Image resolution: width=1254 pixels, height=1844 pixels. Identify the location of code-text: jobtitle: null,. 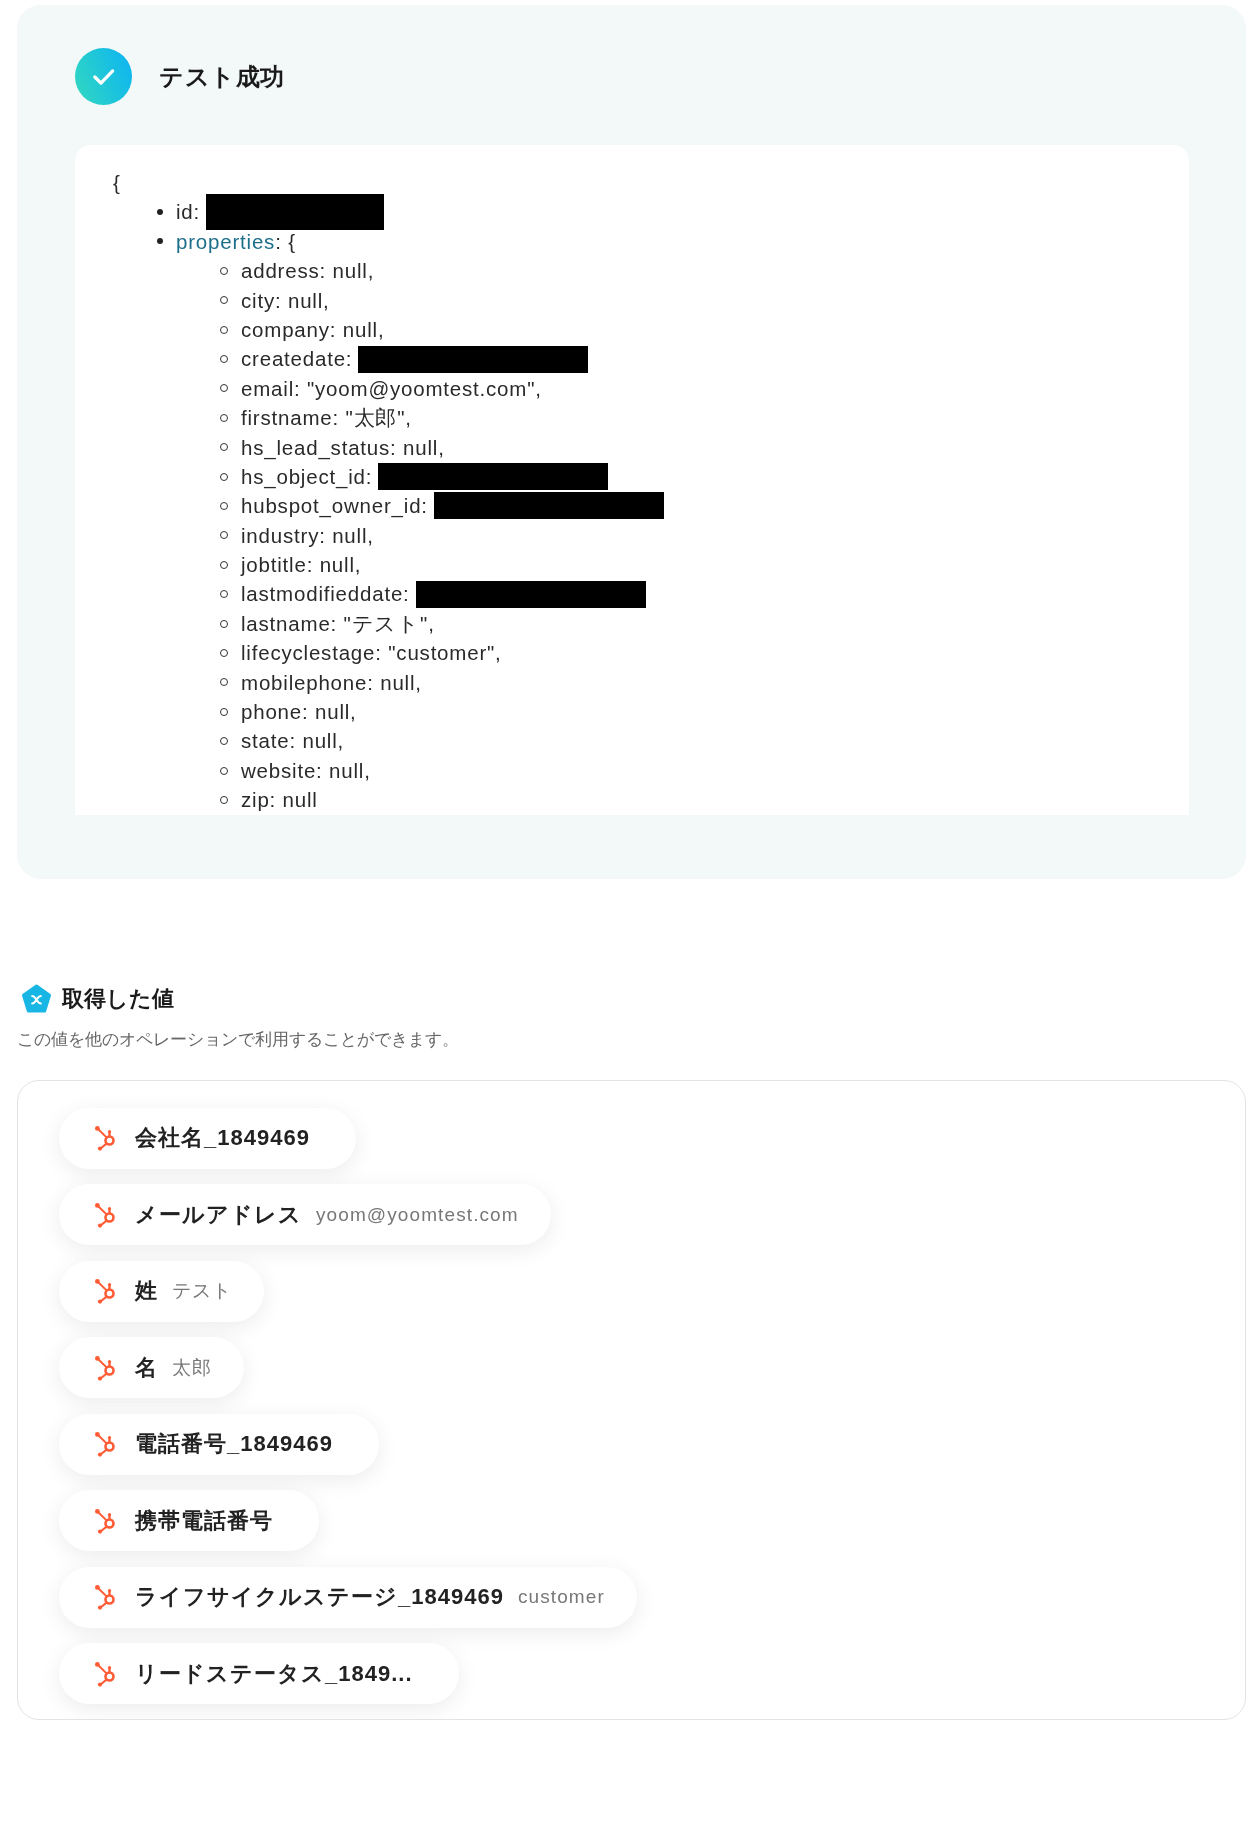
(301, 565).